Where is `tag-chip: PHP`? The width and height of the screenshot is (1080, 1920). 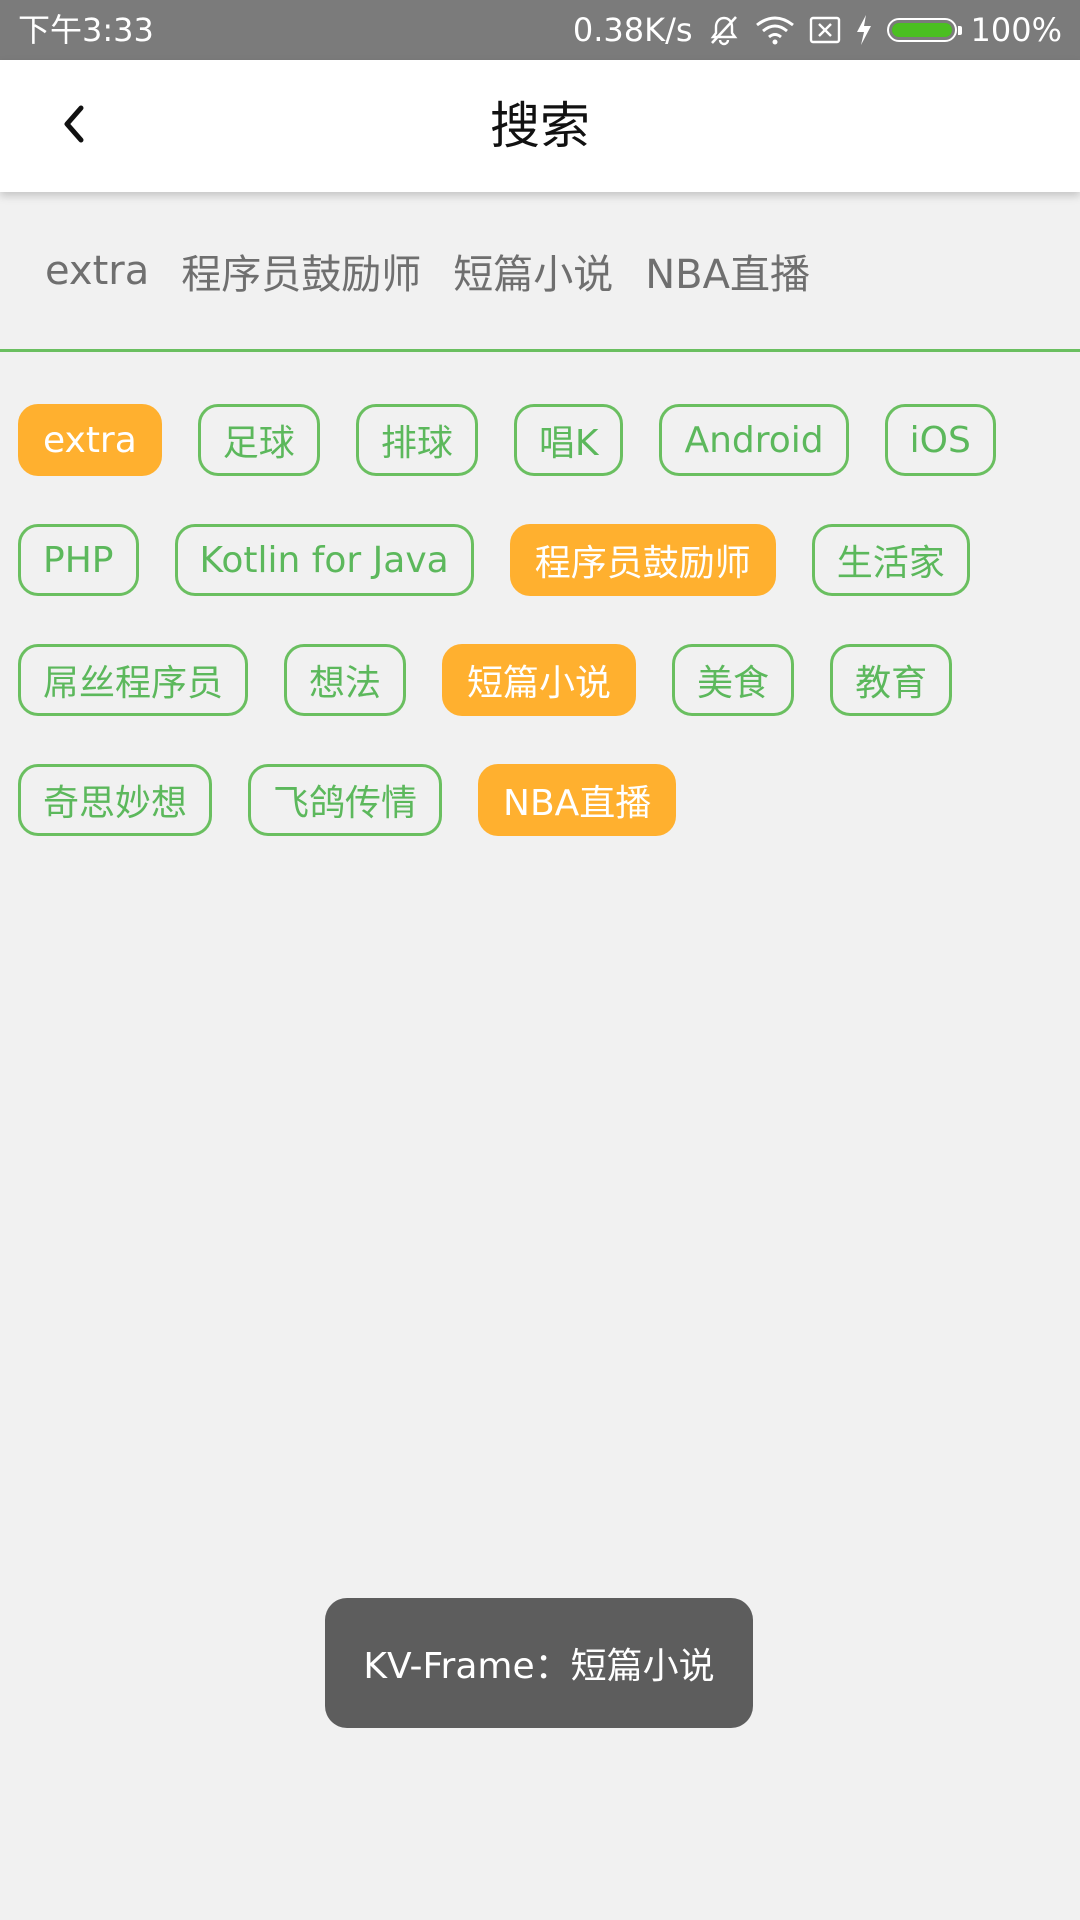 tag-chip: PHP is located at coordinates (78, 560).